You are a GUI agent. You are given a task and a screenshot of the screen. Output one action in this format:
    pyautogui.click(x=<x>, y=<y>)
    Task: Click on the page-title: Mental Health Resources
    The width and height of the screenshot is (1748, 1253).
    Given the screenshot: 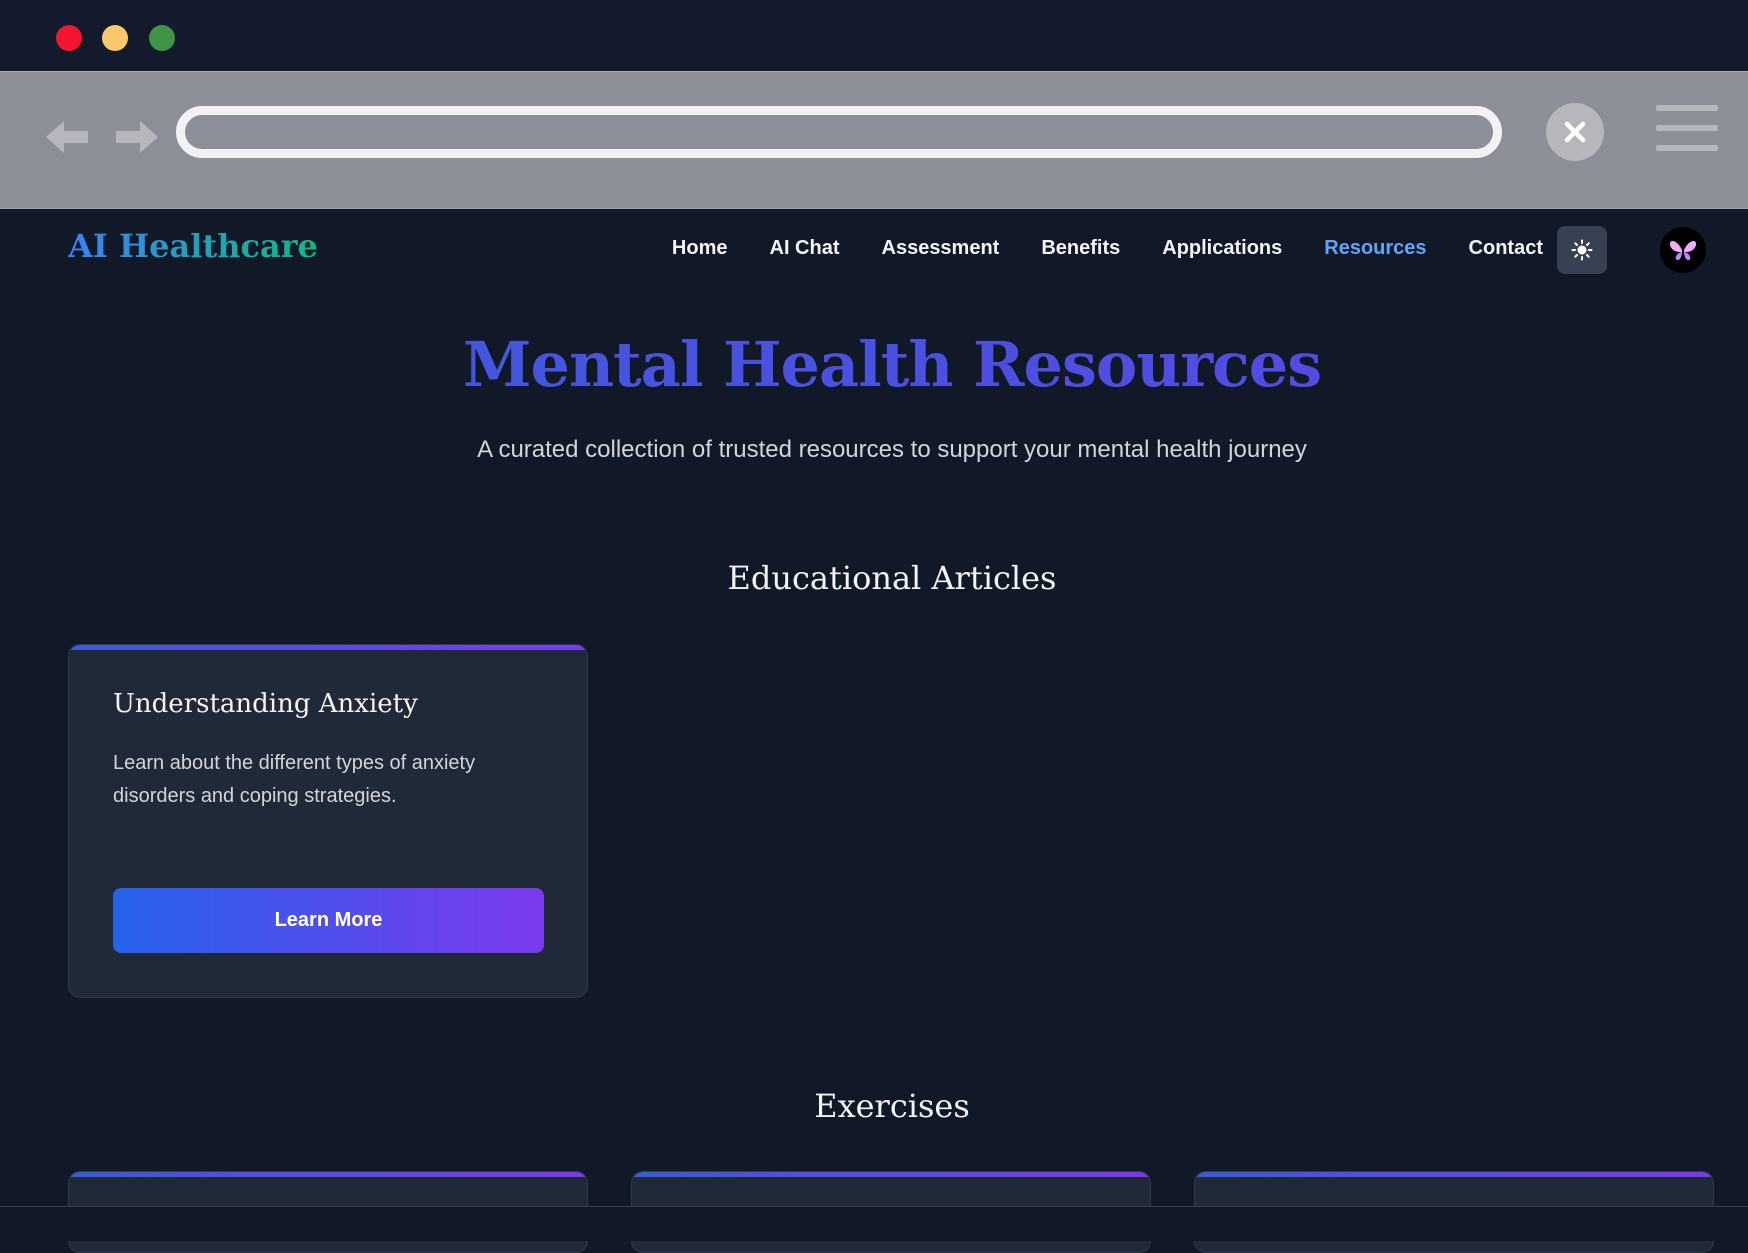 What is the action you would take?
    pyautogui.click(x=874, y=364)
    